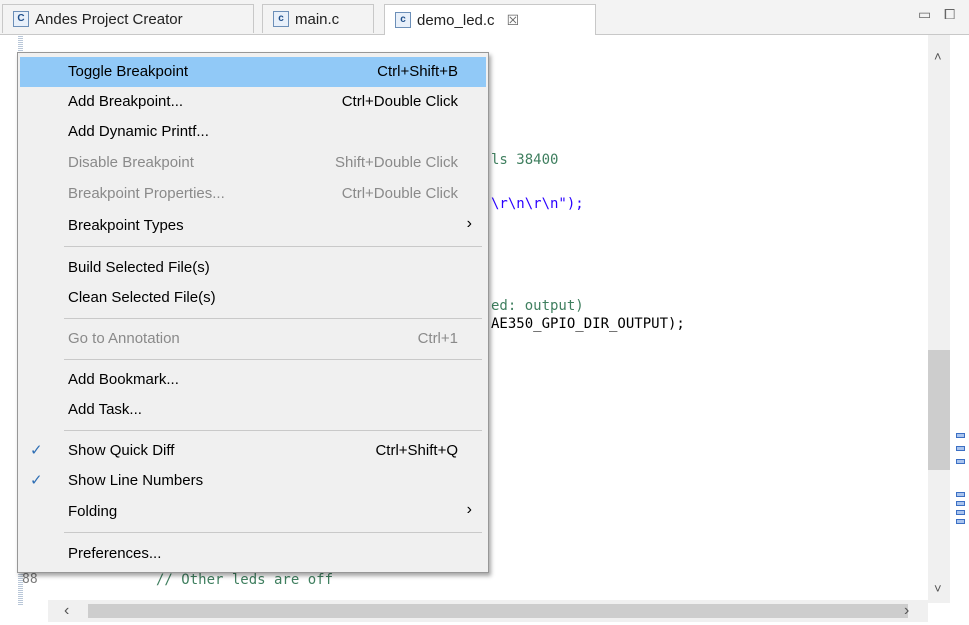 The width and height of the screenshot is (969, 625). I want to click on scroll-left-arrow-icon: ‹, so click(66, 611).